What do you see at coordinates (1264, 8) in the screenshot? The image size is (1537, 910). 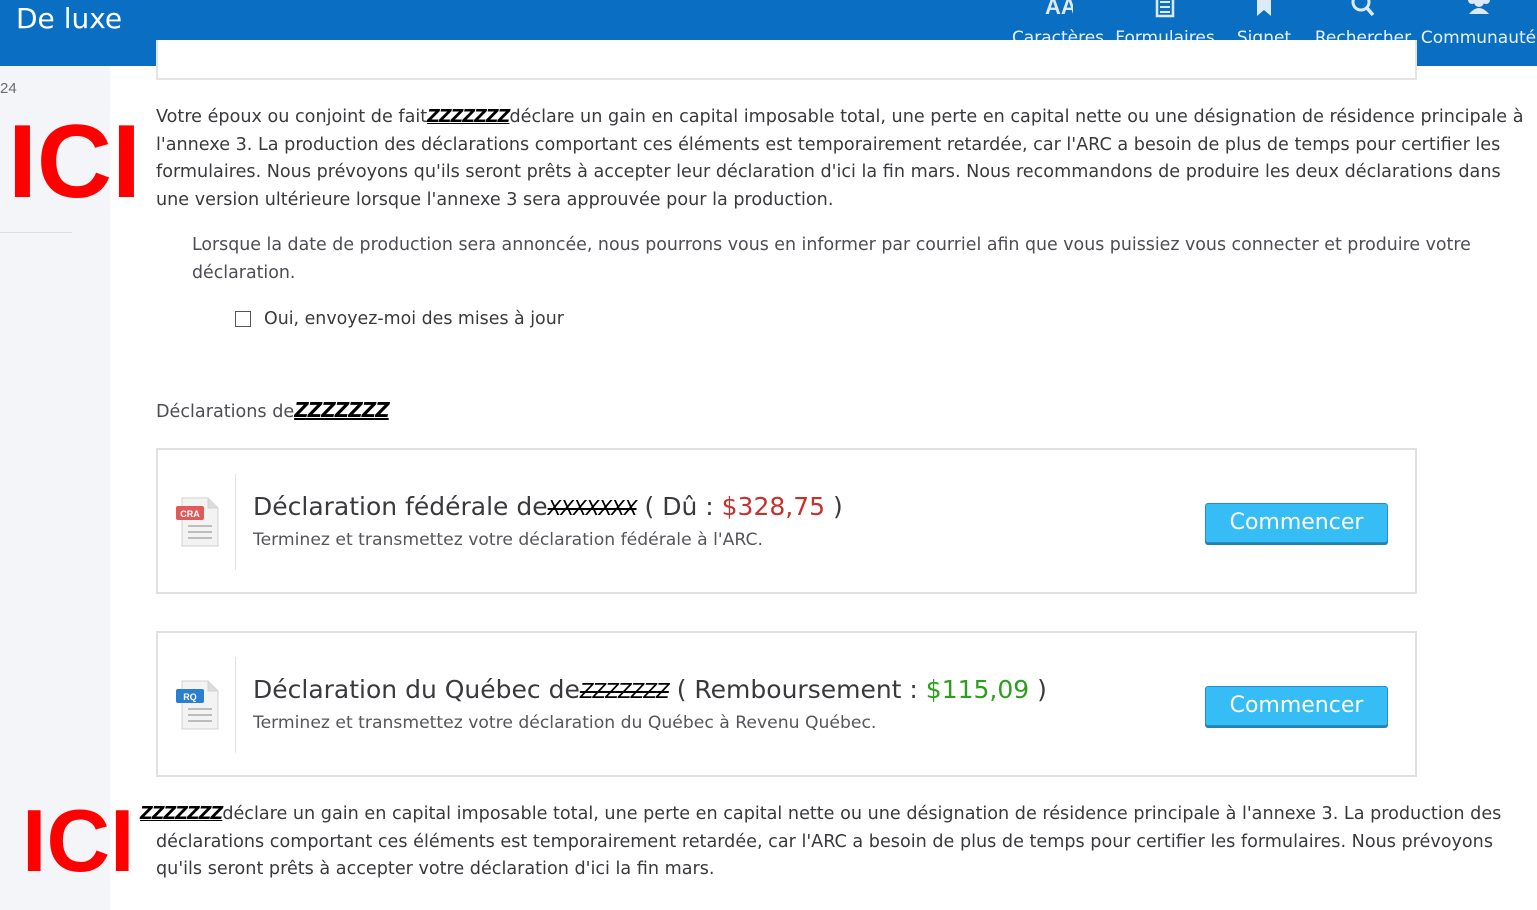 I see `bookmark-icon` at bounding box center [1264, 8].